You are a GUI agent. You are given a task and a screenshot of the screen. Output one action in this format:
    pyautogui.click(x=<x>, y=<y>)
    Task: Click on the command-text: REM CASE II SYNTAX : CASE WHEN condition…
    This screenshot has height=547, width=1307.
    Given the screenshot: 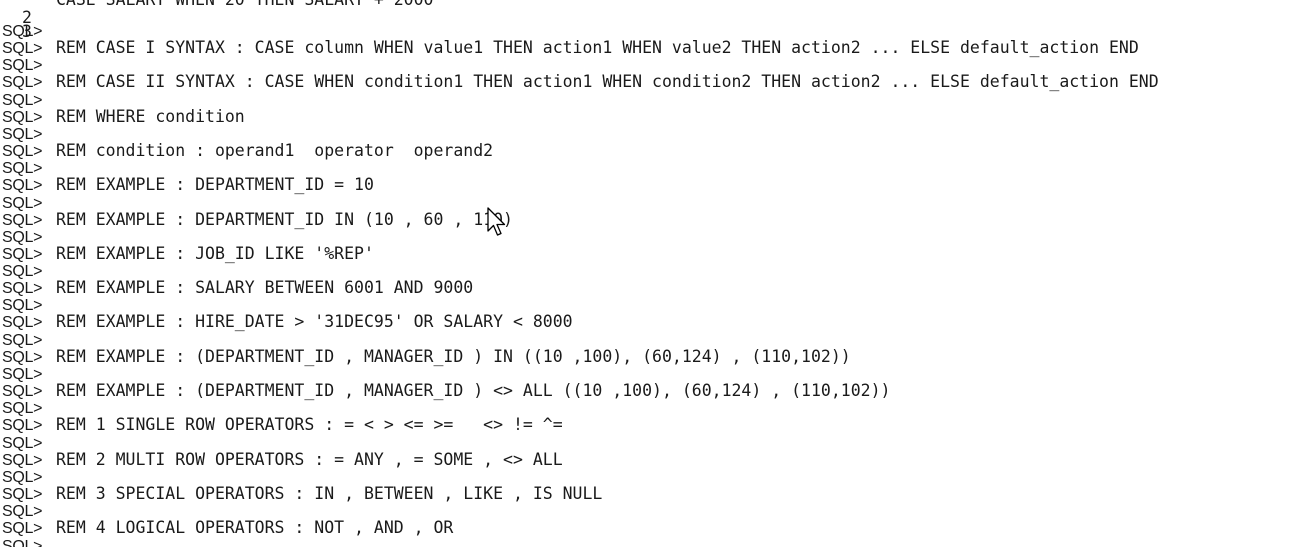 What is the action you would take?
    pyautogui.click(x=607, y=82)
    